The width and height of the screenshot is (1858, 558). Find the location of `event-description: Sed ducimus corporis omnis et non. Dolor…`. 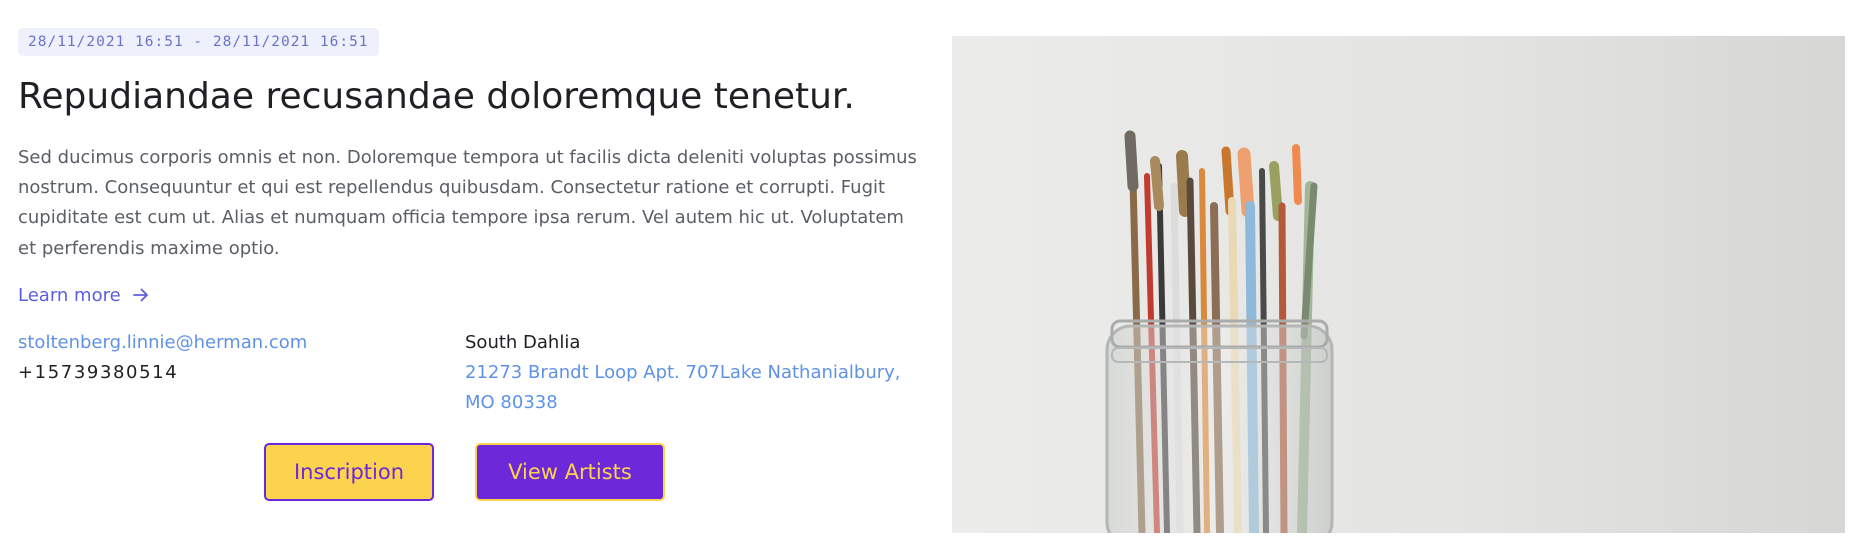

event-description: Sed ducimus corporis omnis et non. Dolor… is located at coordinates (467, 203).